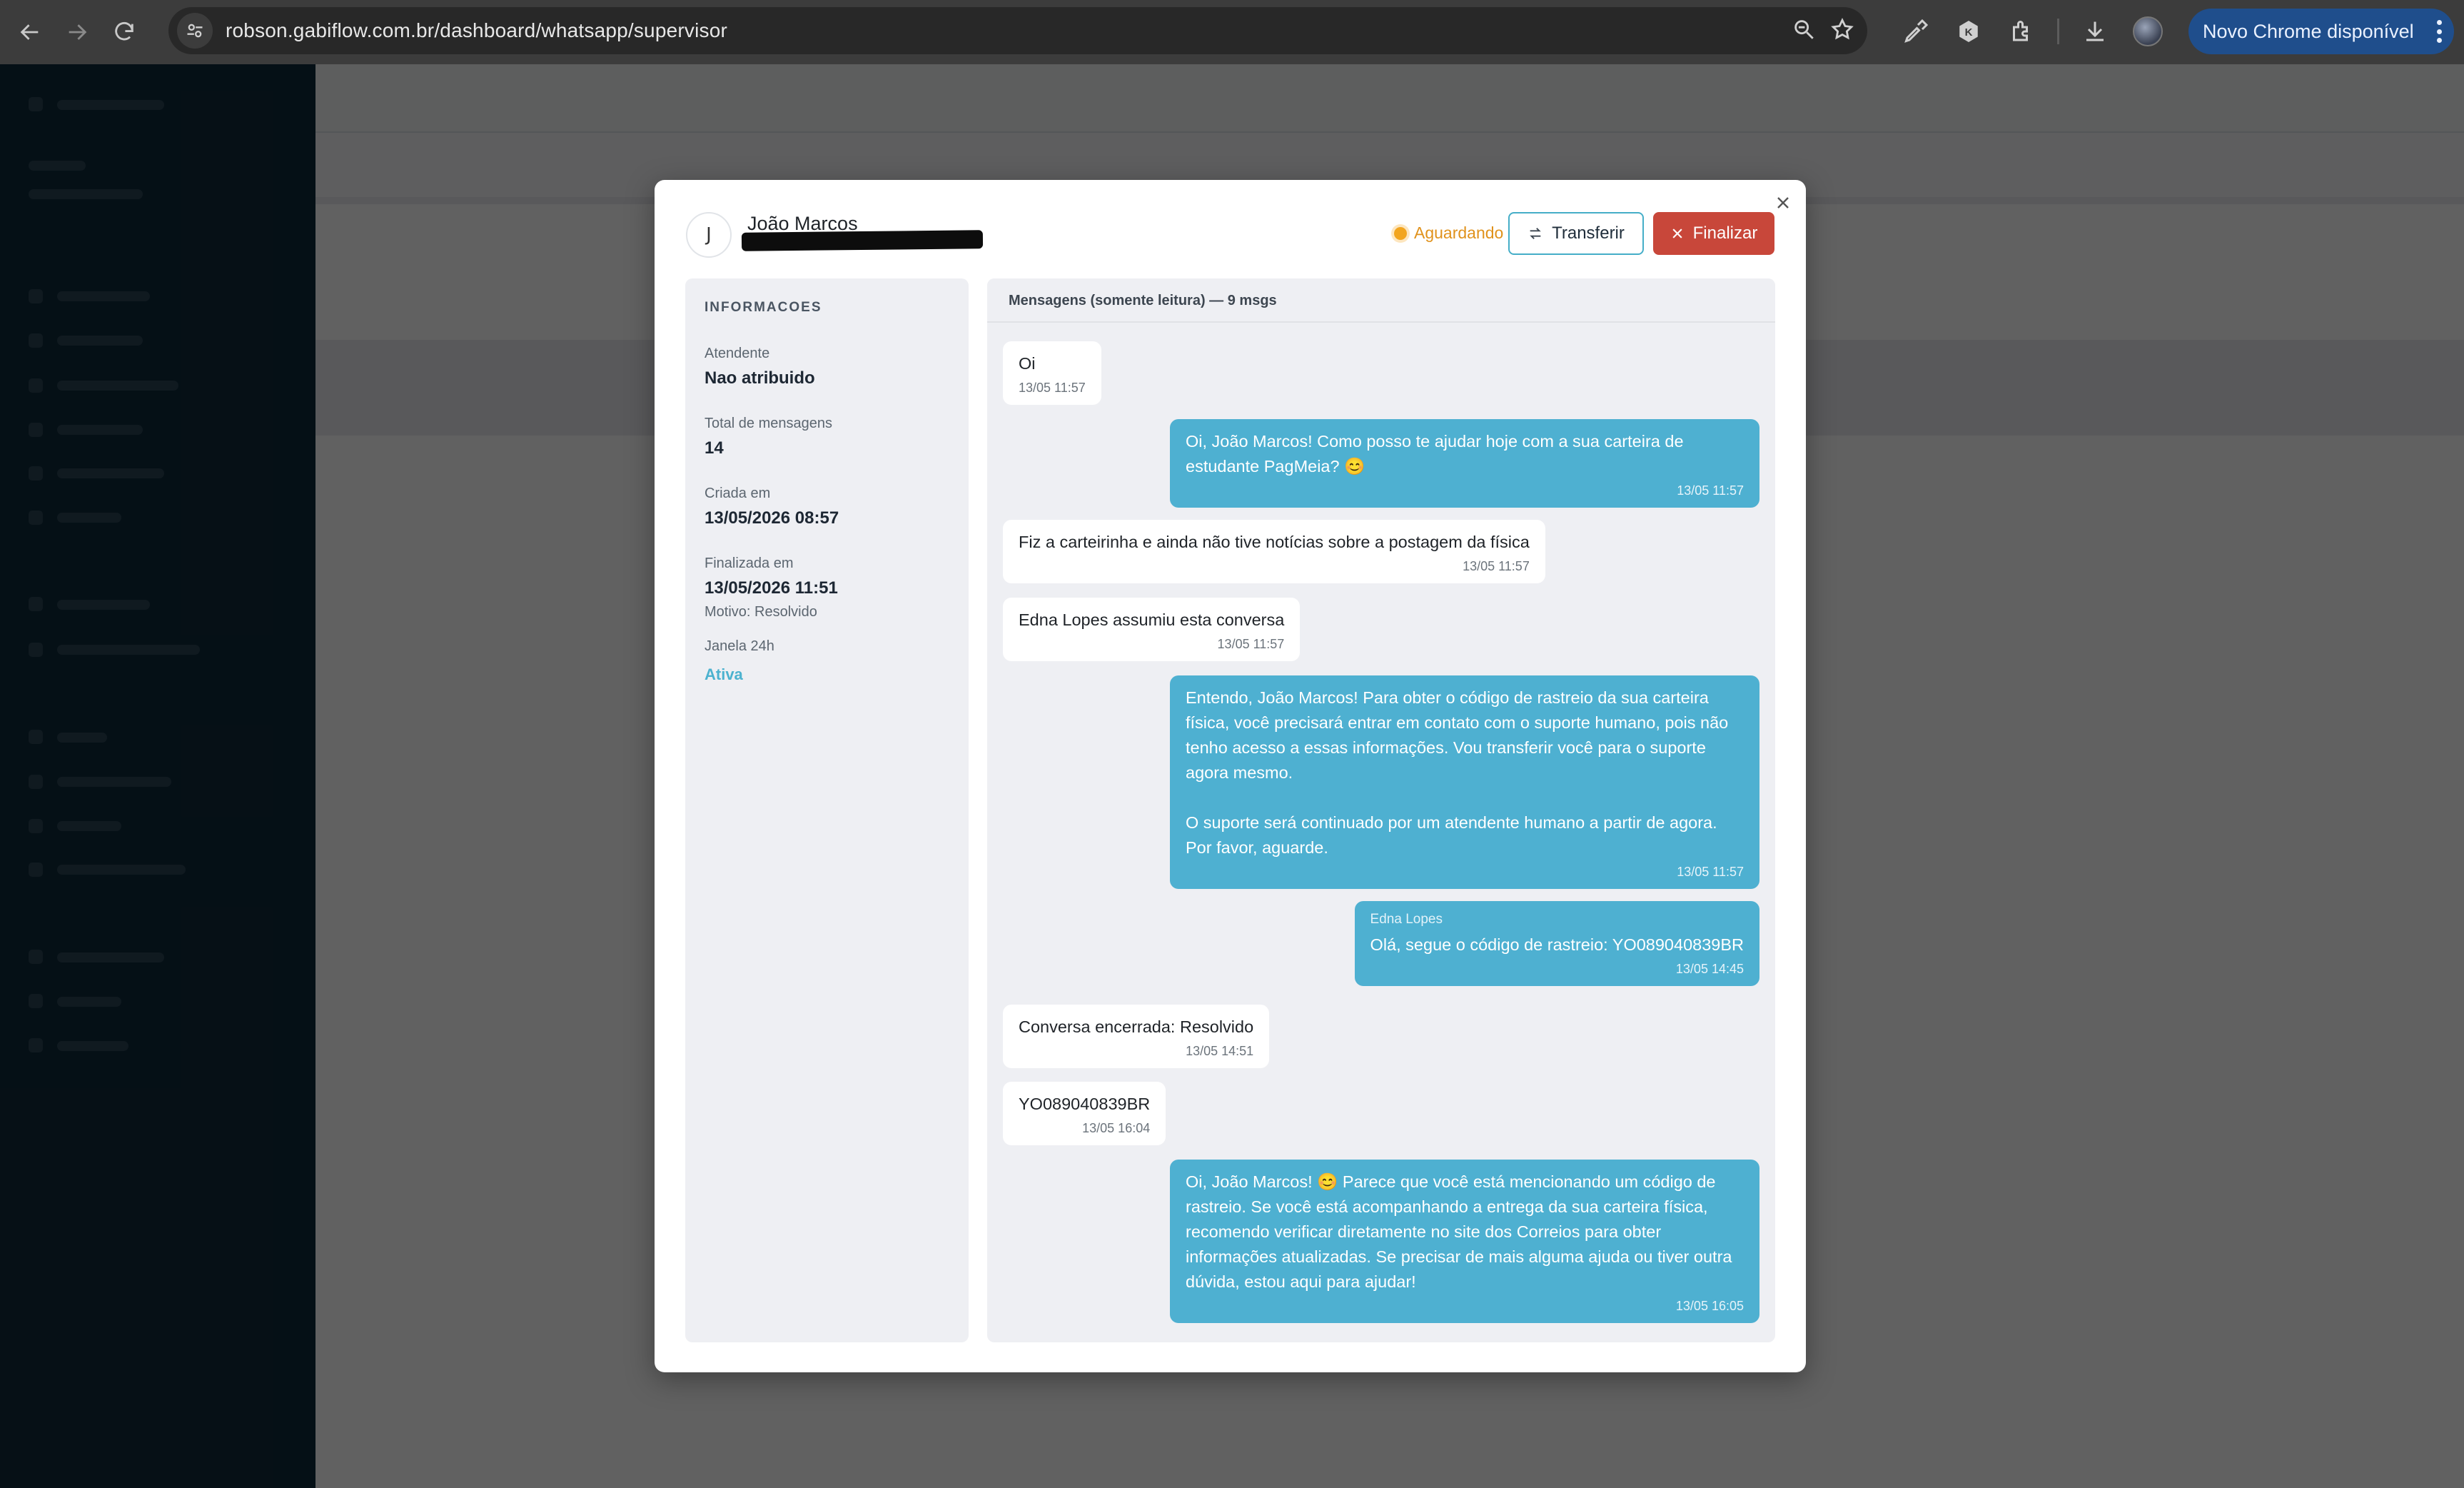 This screenshot has width=2464, height=1488. I want to click on message-time: 13/05 14:45, so click(1709, 969).